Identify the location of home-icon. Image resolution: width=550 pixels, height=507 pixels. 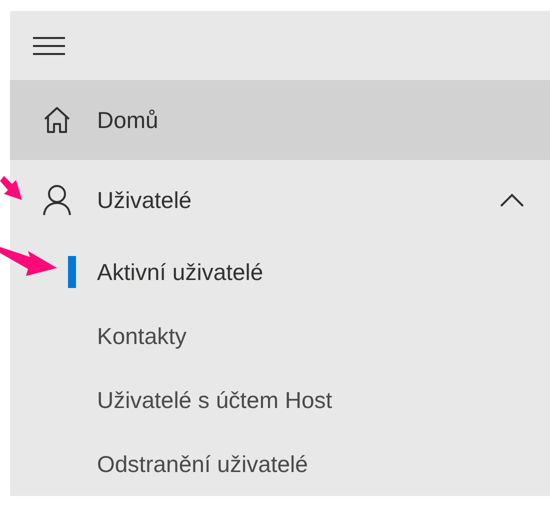
(57, 120).